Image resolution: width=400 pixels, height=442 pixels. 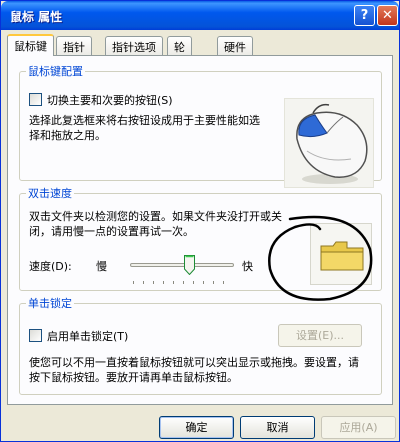 I want to click on apply-button: 应用(A), so click(x=358, y=427).